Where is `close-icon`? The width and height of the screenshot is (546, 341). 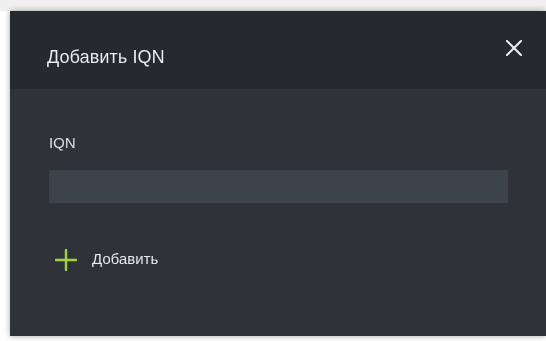 close-icon is located at coordinates (514, 48).